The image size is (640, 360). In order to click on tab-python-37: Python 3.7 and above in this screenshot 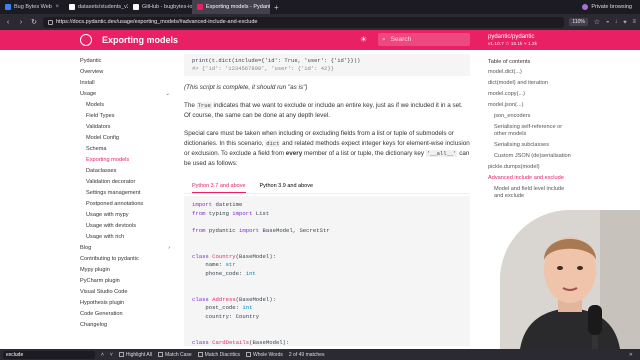, I will do `click(219, 186)`.